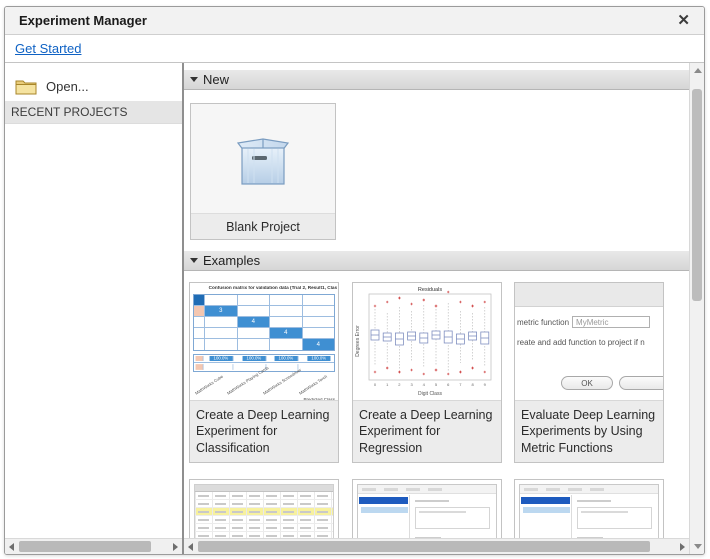  Describe the element at coordinates (472, 384) in the screenshot. I see `svg-text: 8` at that location.